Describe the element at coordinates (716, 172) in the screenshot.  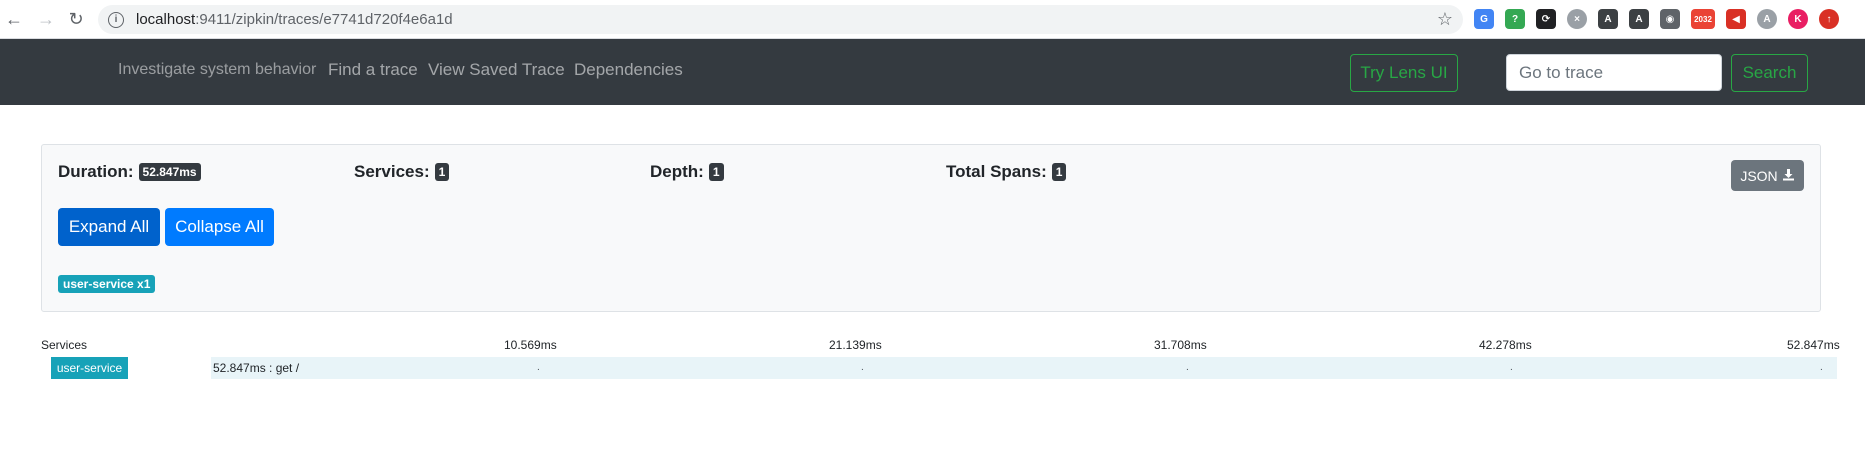
I see `depth-badge: 1` at that location.